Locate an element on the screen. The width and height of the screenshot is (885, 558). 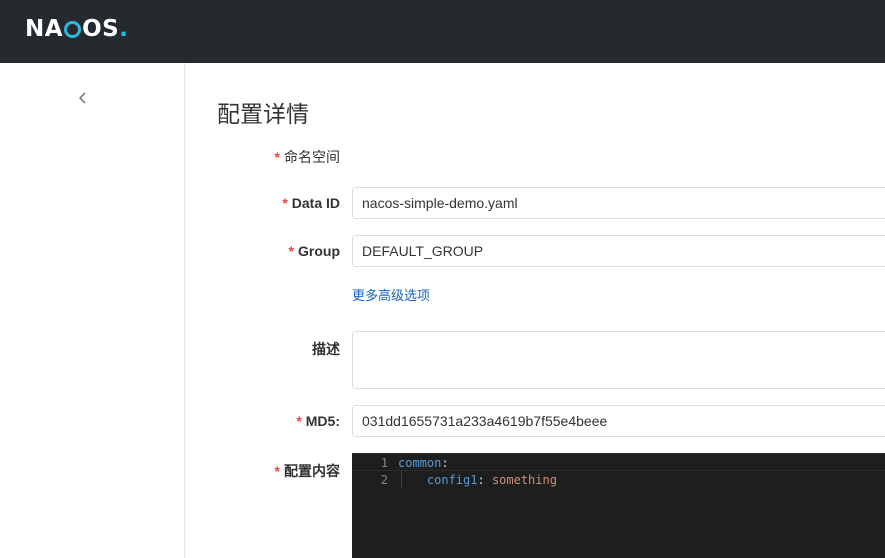
data-id-label: * Data ID is located at coordinates (311, 203).